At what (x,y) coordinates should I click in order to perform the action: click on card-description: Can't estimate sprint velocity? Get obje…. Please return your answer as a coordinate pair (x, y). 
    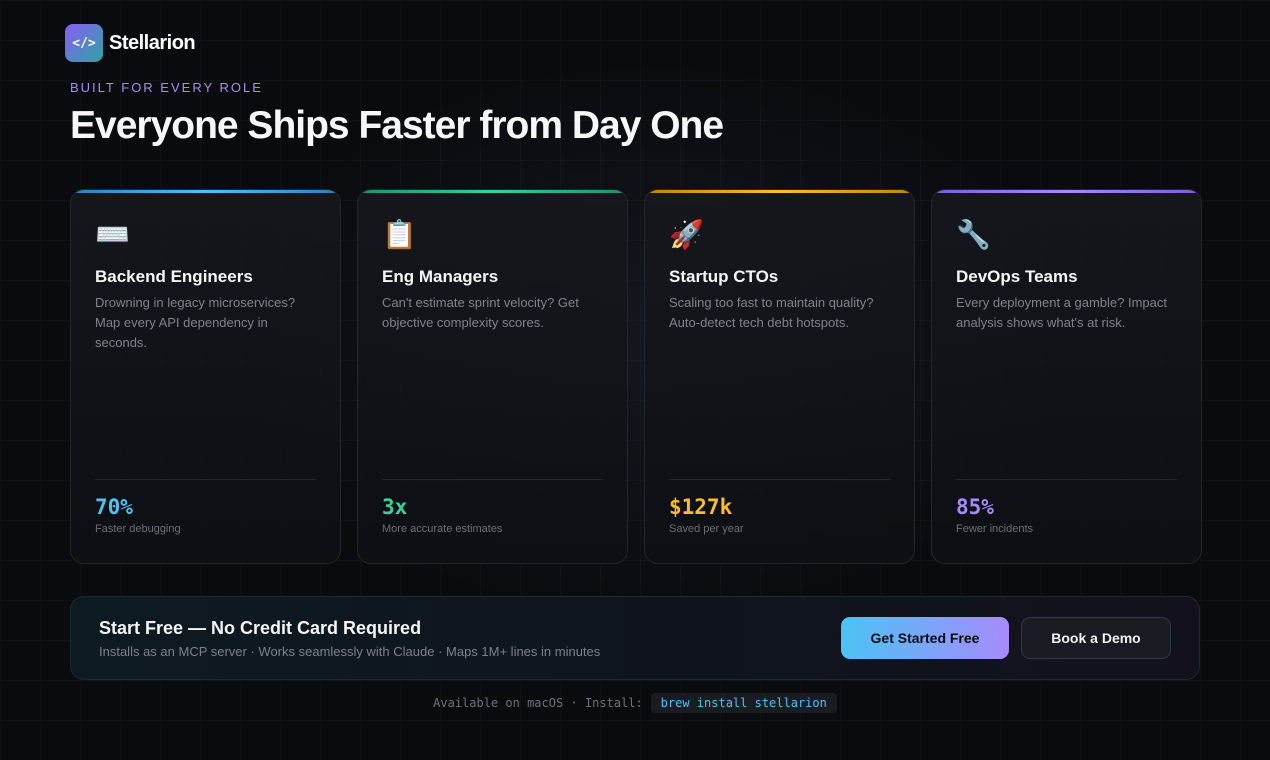
    Looking at the image, I should click on (480, 312).